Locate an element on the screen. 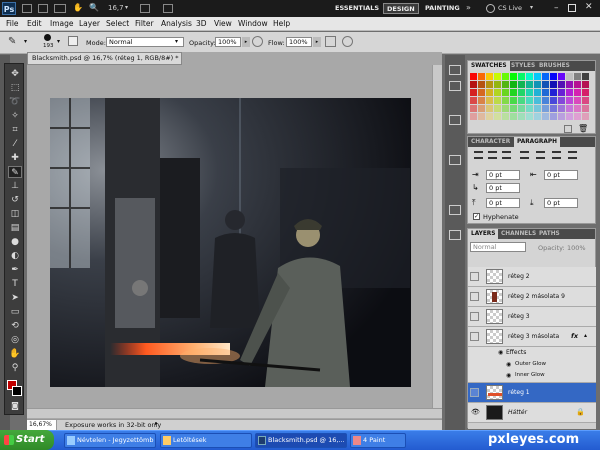  actions-panel-icon is located at coordinates (455, 86).